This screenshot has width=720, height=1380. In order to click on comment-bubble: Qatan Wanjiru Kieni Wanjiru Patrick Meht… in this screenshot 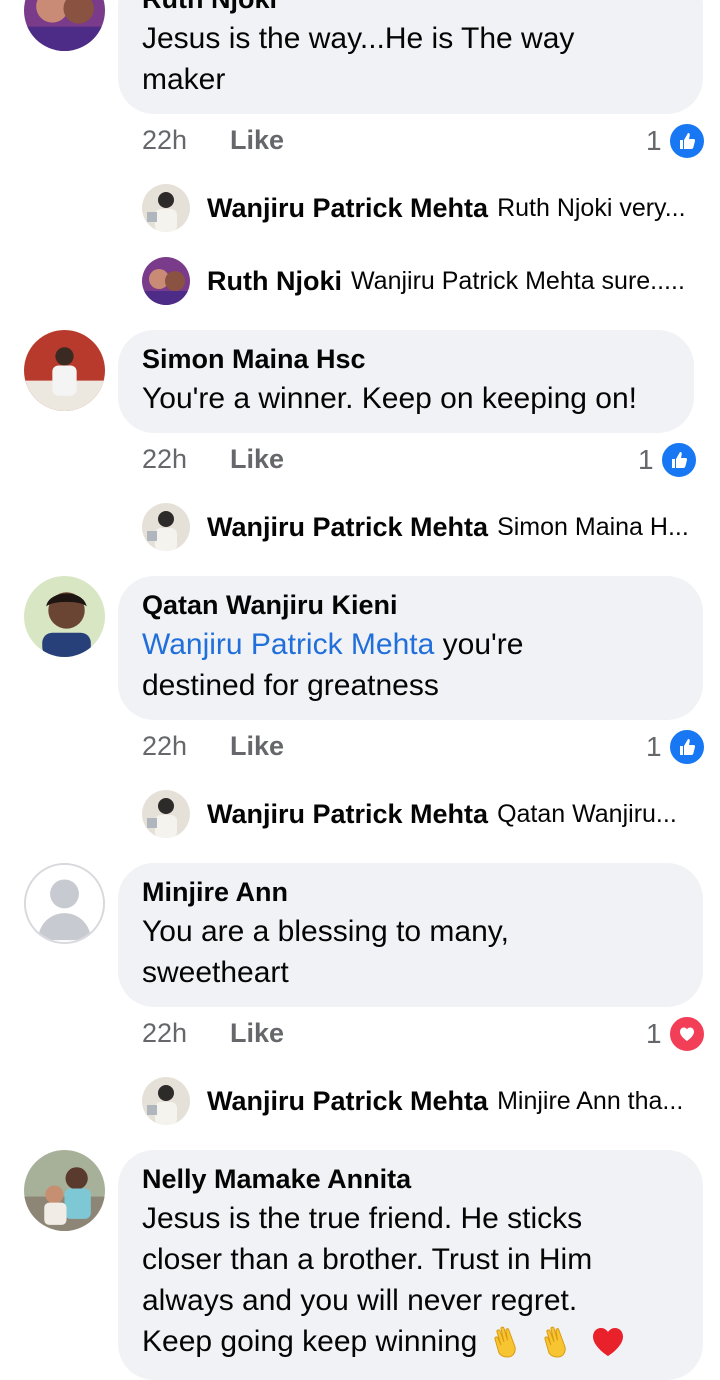, I will do `click(410, 648)`.